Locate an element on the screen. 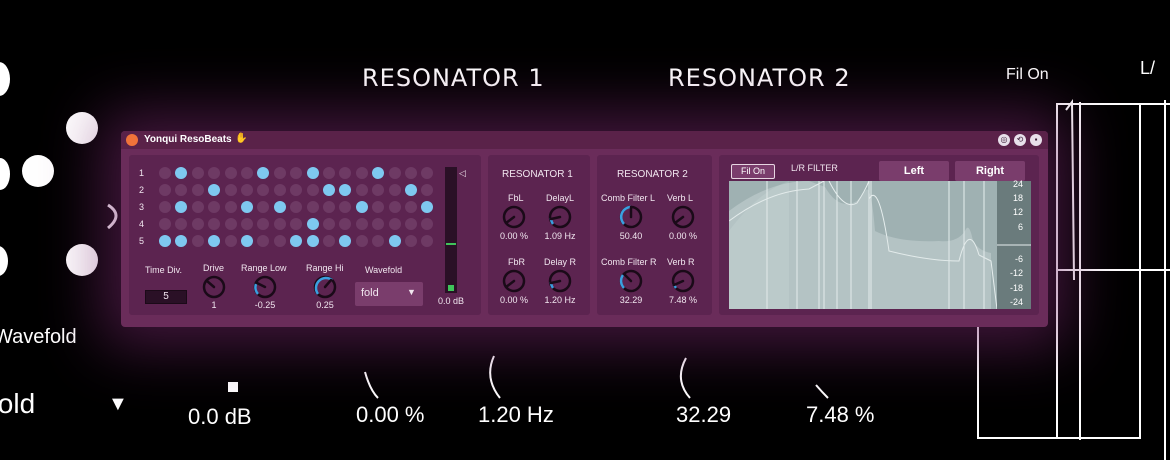 The height and width of the screenshot is (460, 1170). comb-filter-l-knob is located at coordinates (631, 217).